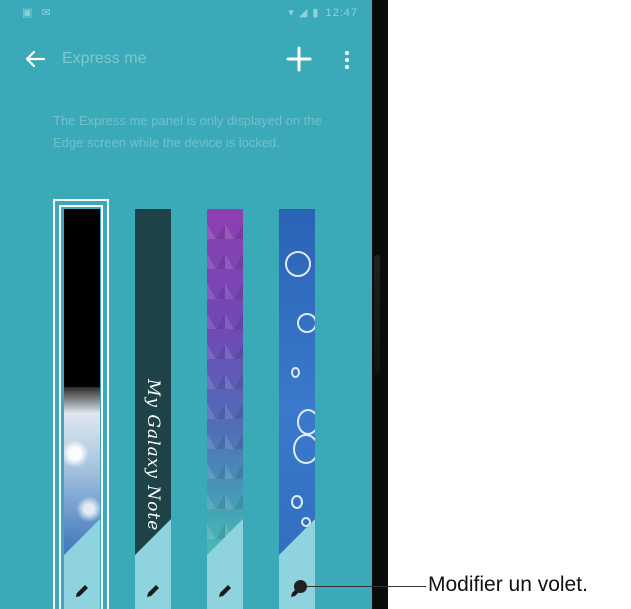 This screenshot has height=609, width=631. What do you see at coordinates (153, 455) in the screenshot?
I see `panel-text: My Galaxy Note` at bounding box center [153, 455].